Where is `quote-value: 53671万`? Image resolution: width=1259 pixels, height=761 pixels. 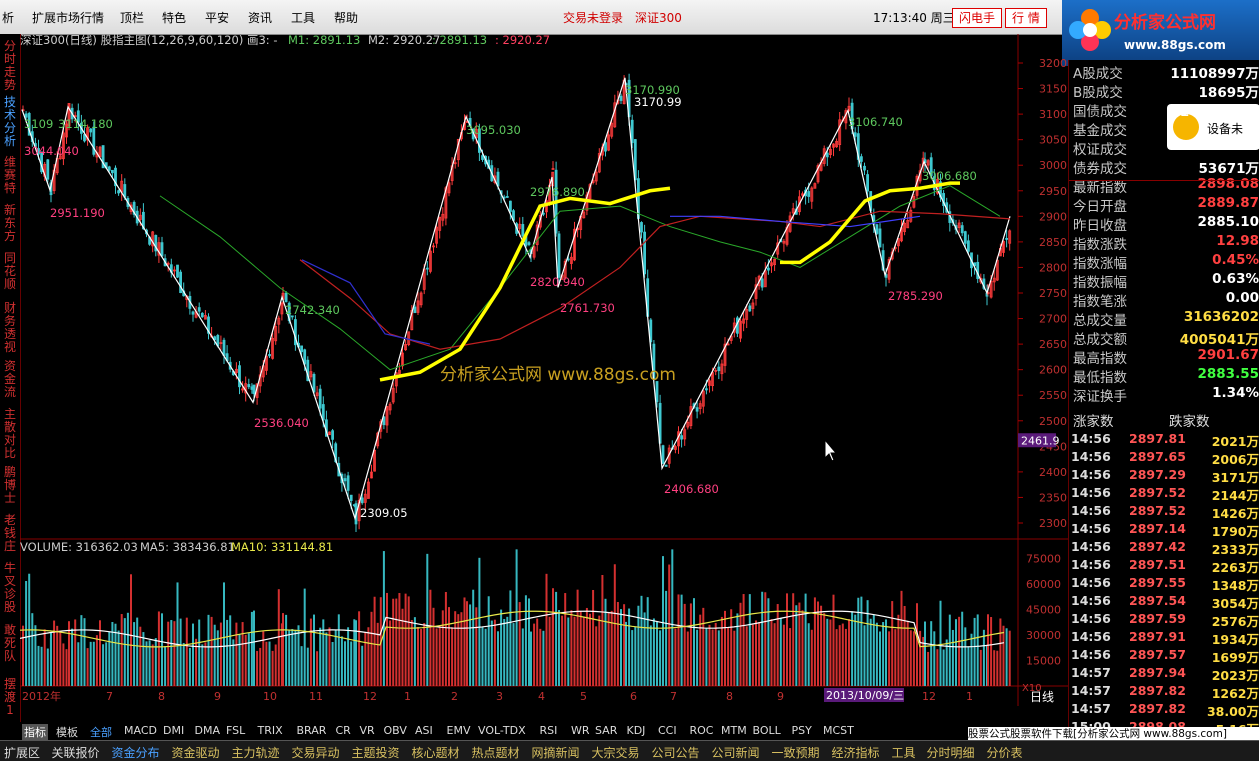
quote-value: 53671万 is located at coordinates (1229, 167).